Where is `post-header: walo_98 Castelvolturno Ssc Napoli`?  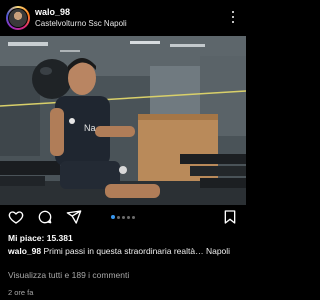
post-header: walo_98 Castelvolturno Ssc Napoli is located at coordinates (123, 18).